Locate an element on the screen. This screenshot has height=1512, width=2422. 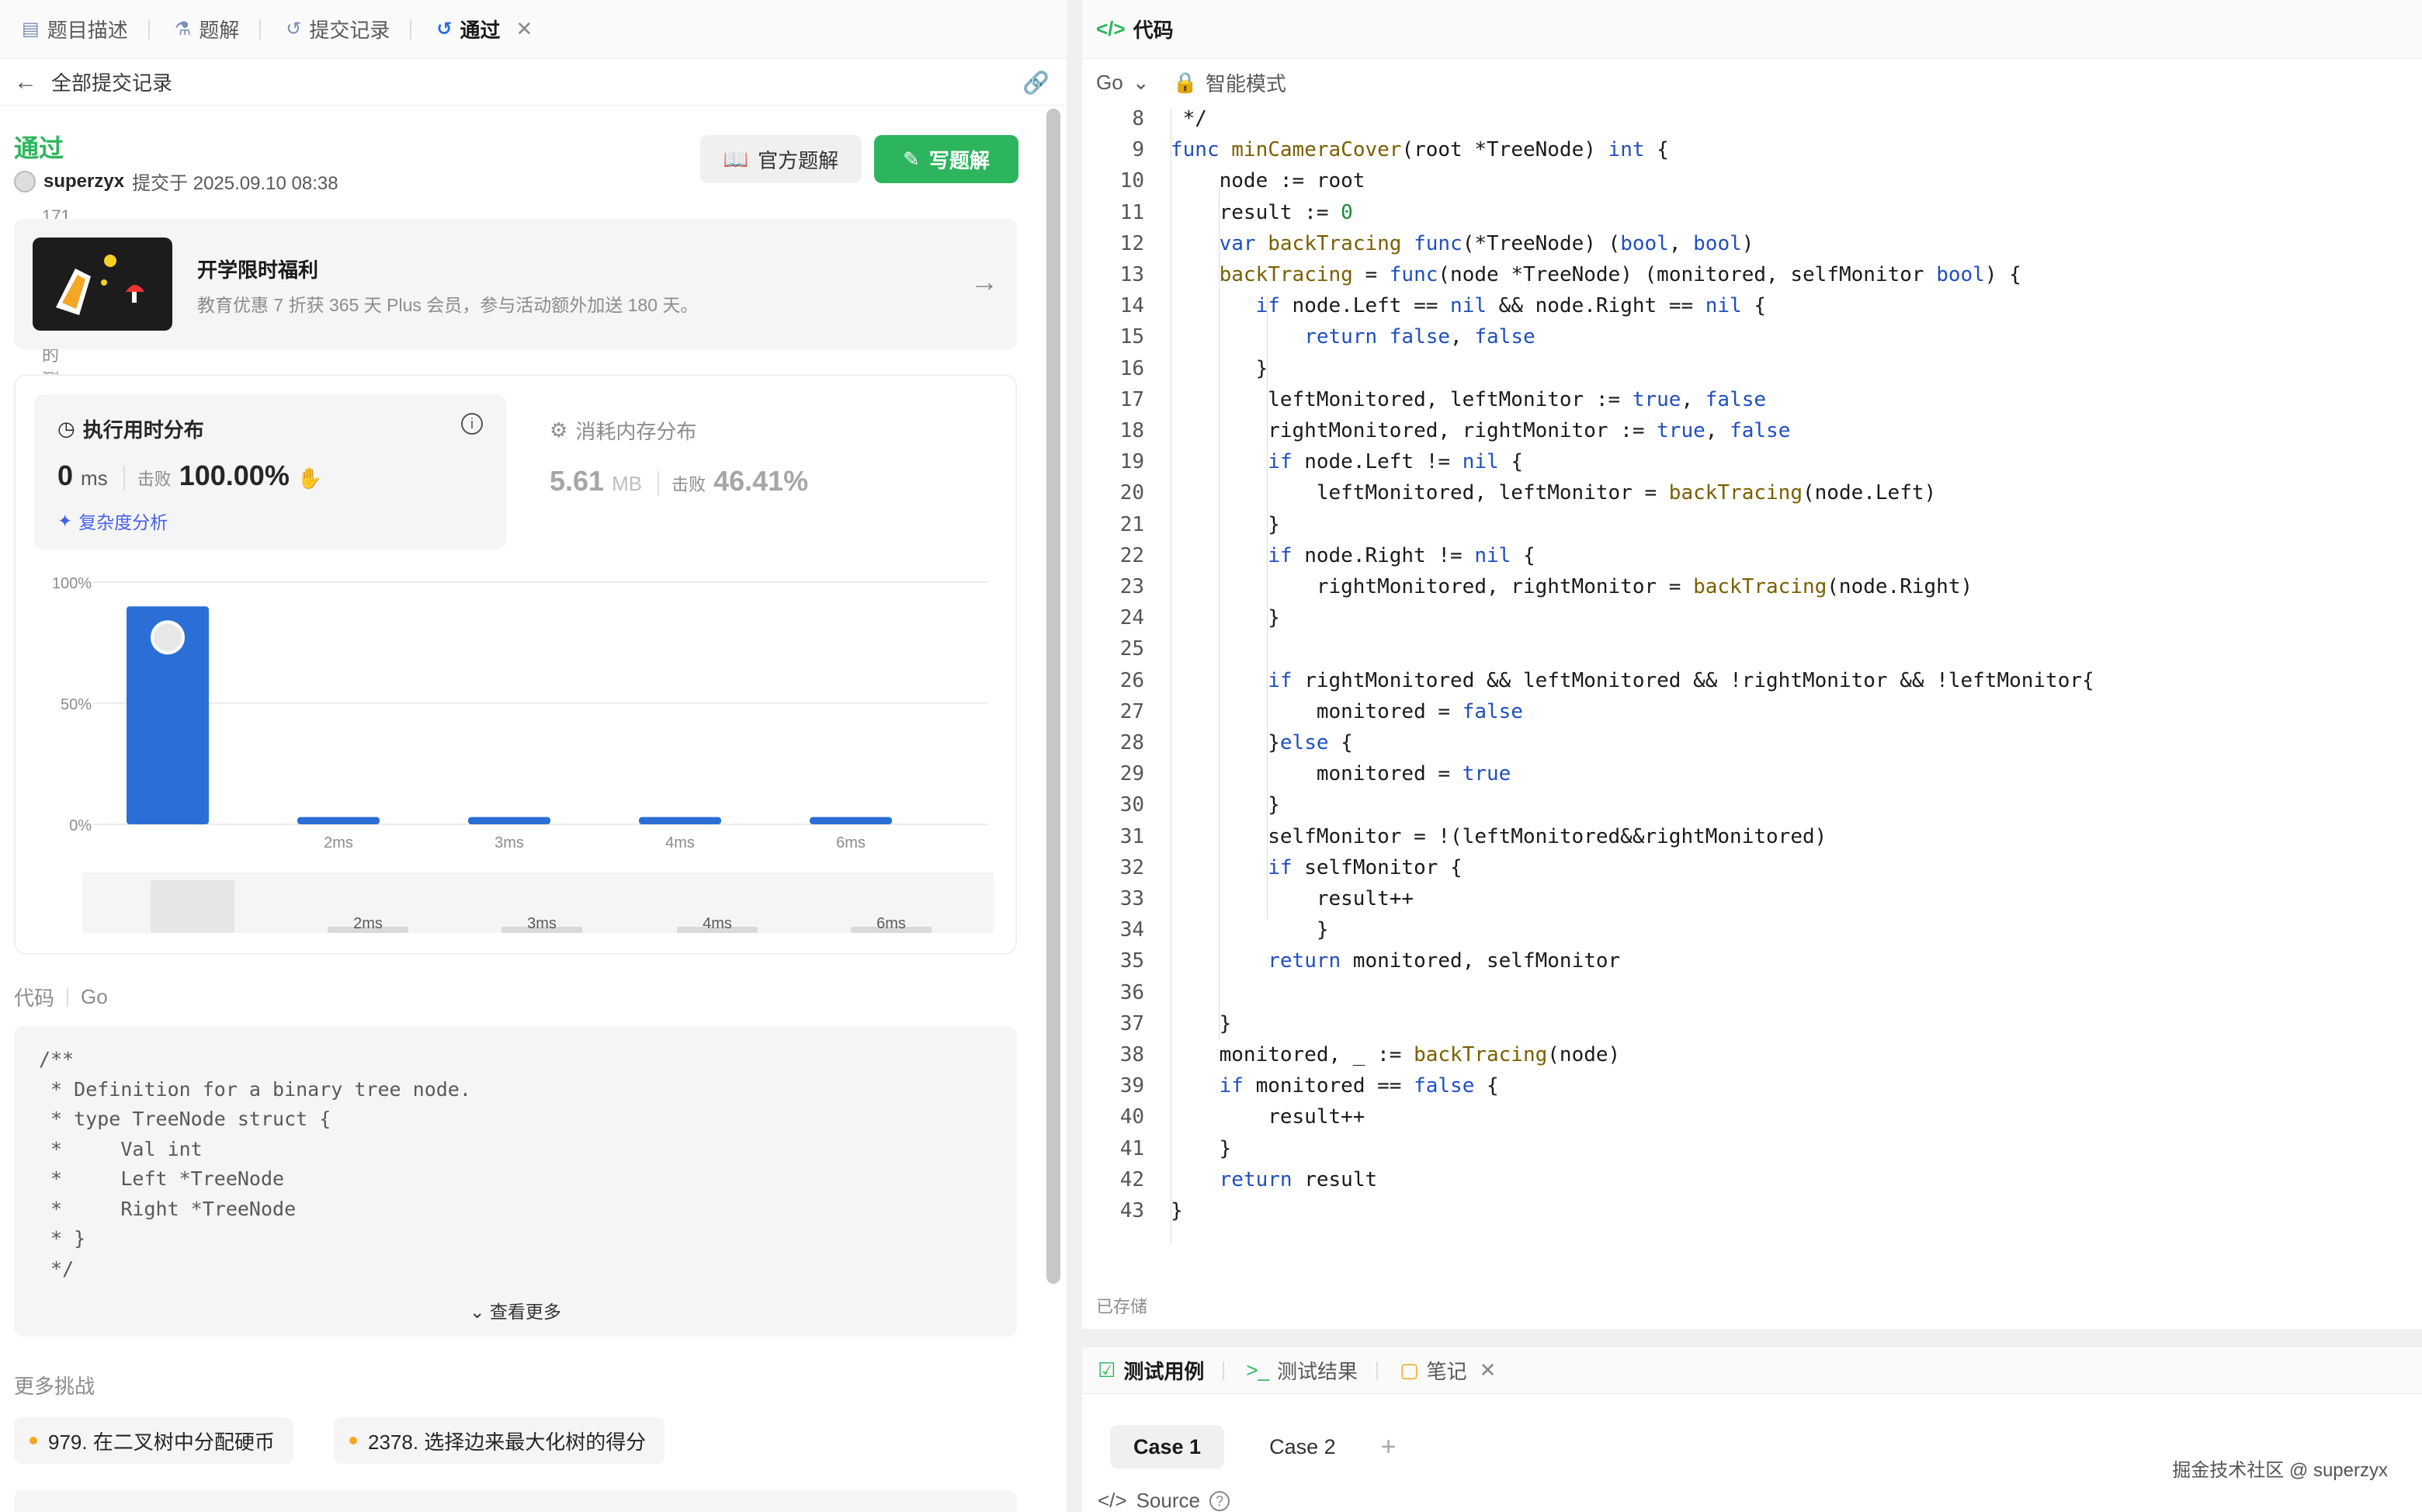
submitter: superzyx 提交于 2025.09.10 08:38 is located at coordinates (176, 181).